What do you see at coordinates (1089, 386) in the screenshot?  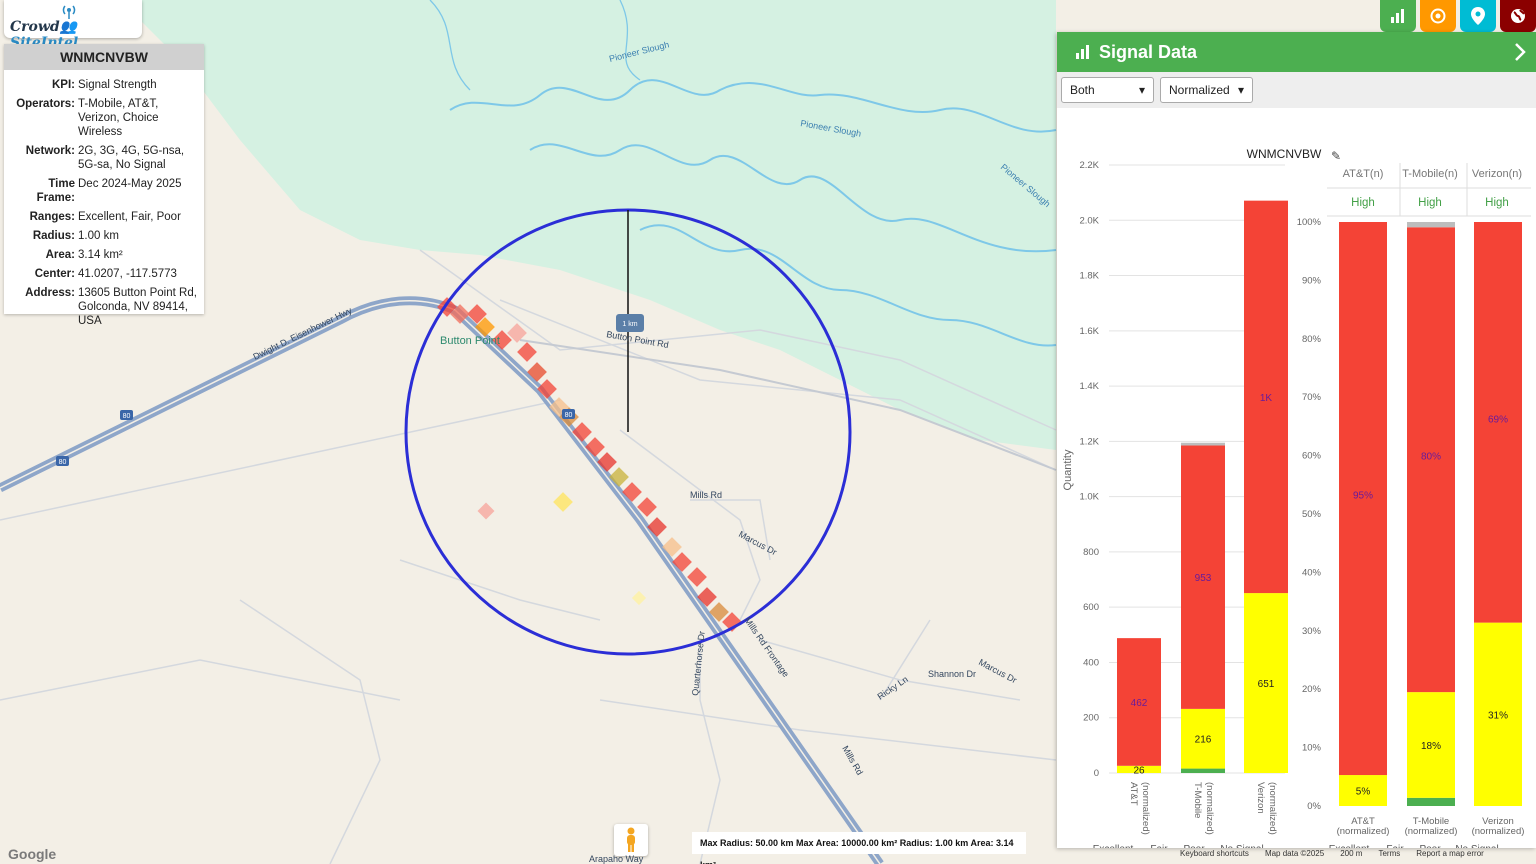 I see `y-tick-label: 1.4K` at bounding box center [1089, 386].